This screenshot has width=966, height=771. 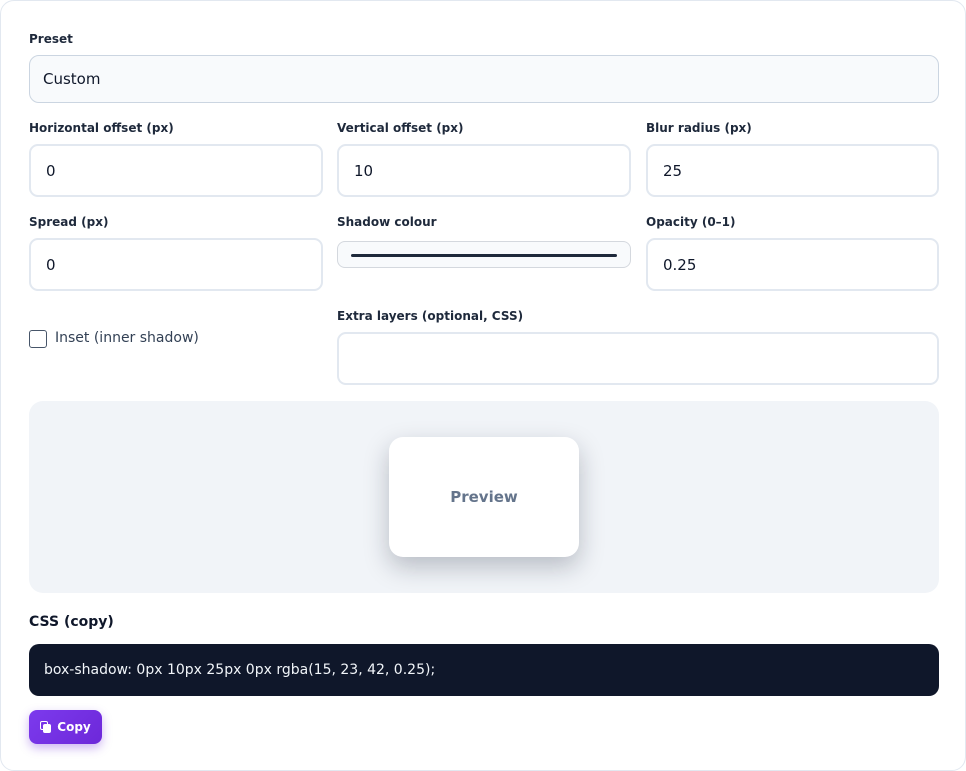 What do you see at coordinates (792, 170) in the screenshot?
I see `blur-radius-input` at bounding box center [792, 170].